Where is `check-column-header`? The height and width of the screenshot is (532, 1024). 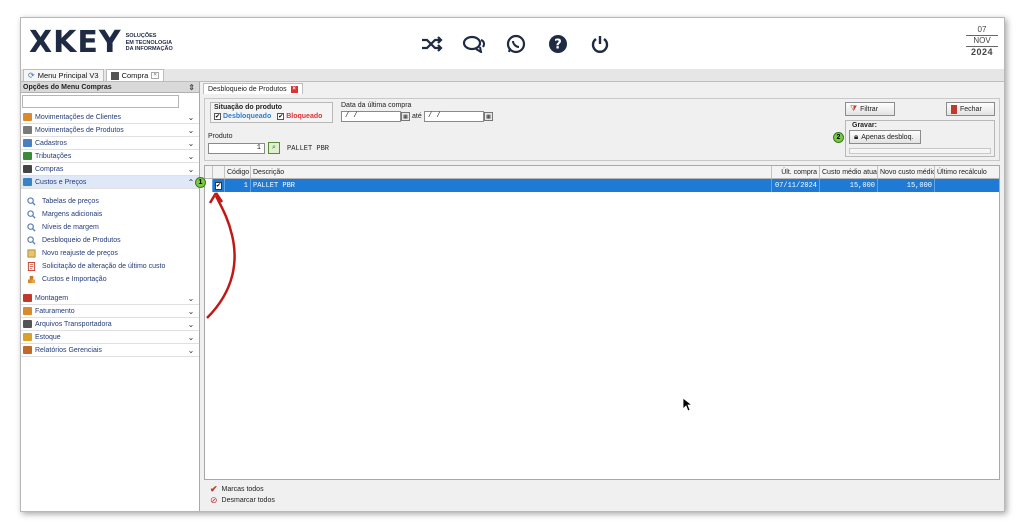
check-column-header is located at coordinates (219, 172).